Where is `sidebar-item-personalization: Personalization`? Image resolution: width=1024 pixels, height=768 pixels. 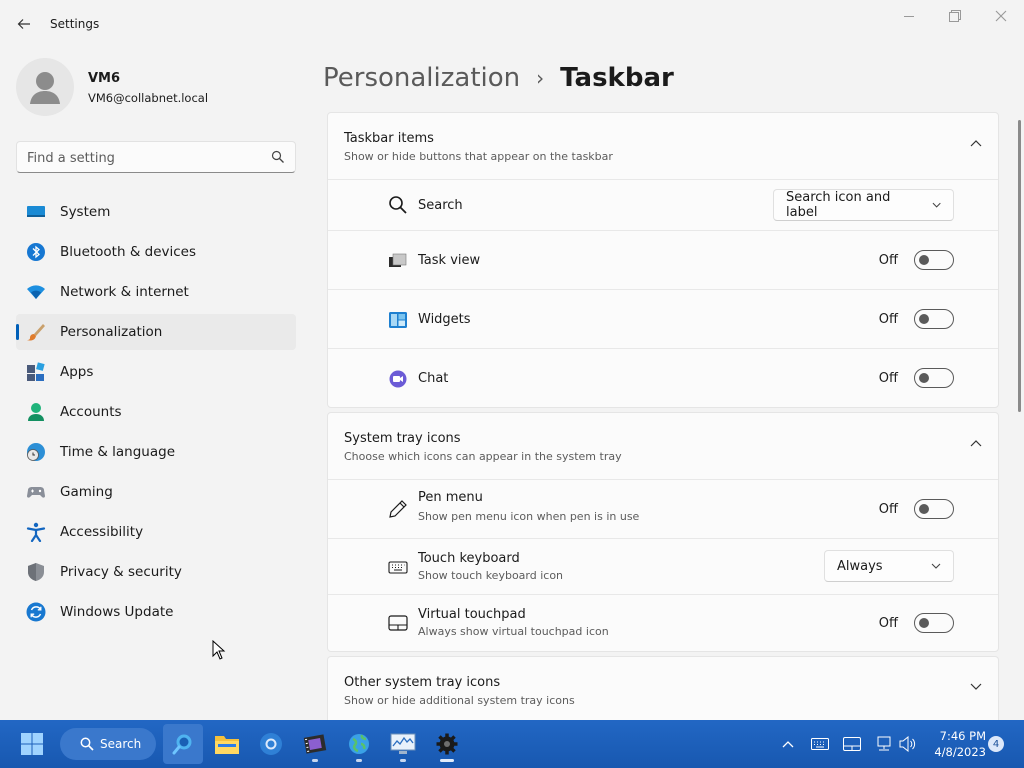 sidebar-item-personalization: Personalization is located at coordinates (156, 332).